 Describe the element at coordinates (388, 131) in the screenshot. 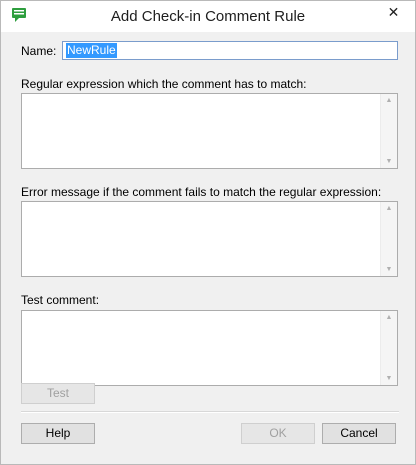

I see `regex-scrollbar: ▲ ▼` at that location.